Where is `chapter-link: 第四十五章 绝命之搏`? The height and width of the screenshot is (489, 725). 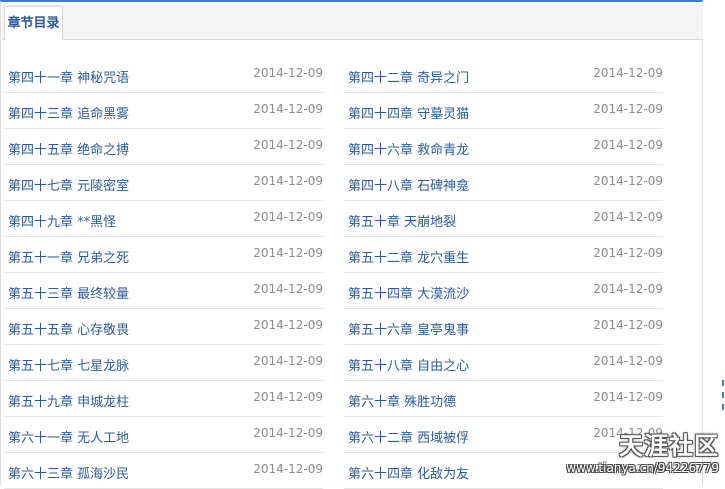
chapter-link: 第四十五章 绝命之搏 is located at coordinates (68, 148).